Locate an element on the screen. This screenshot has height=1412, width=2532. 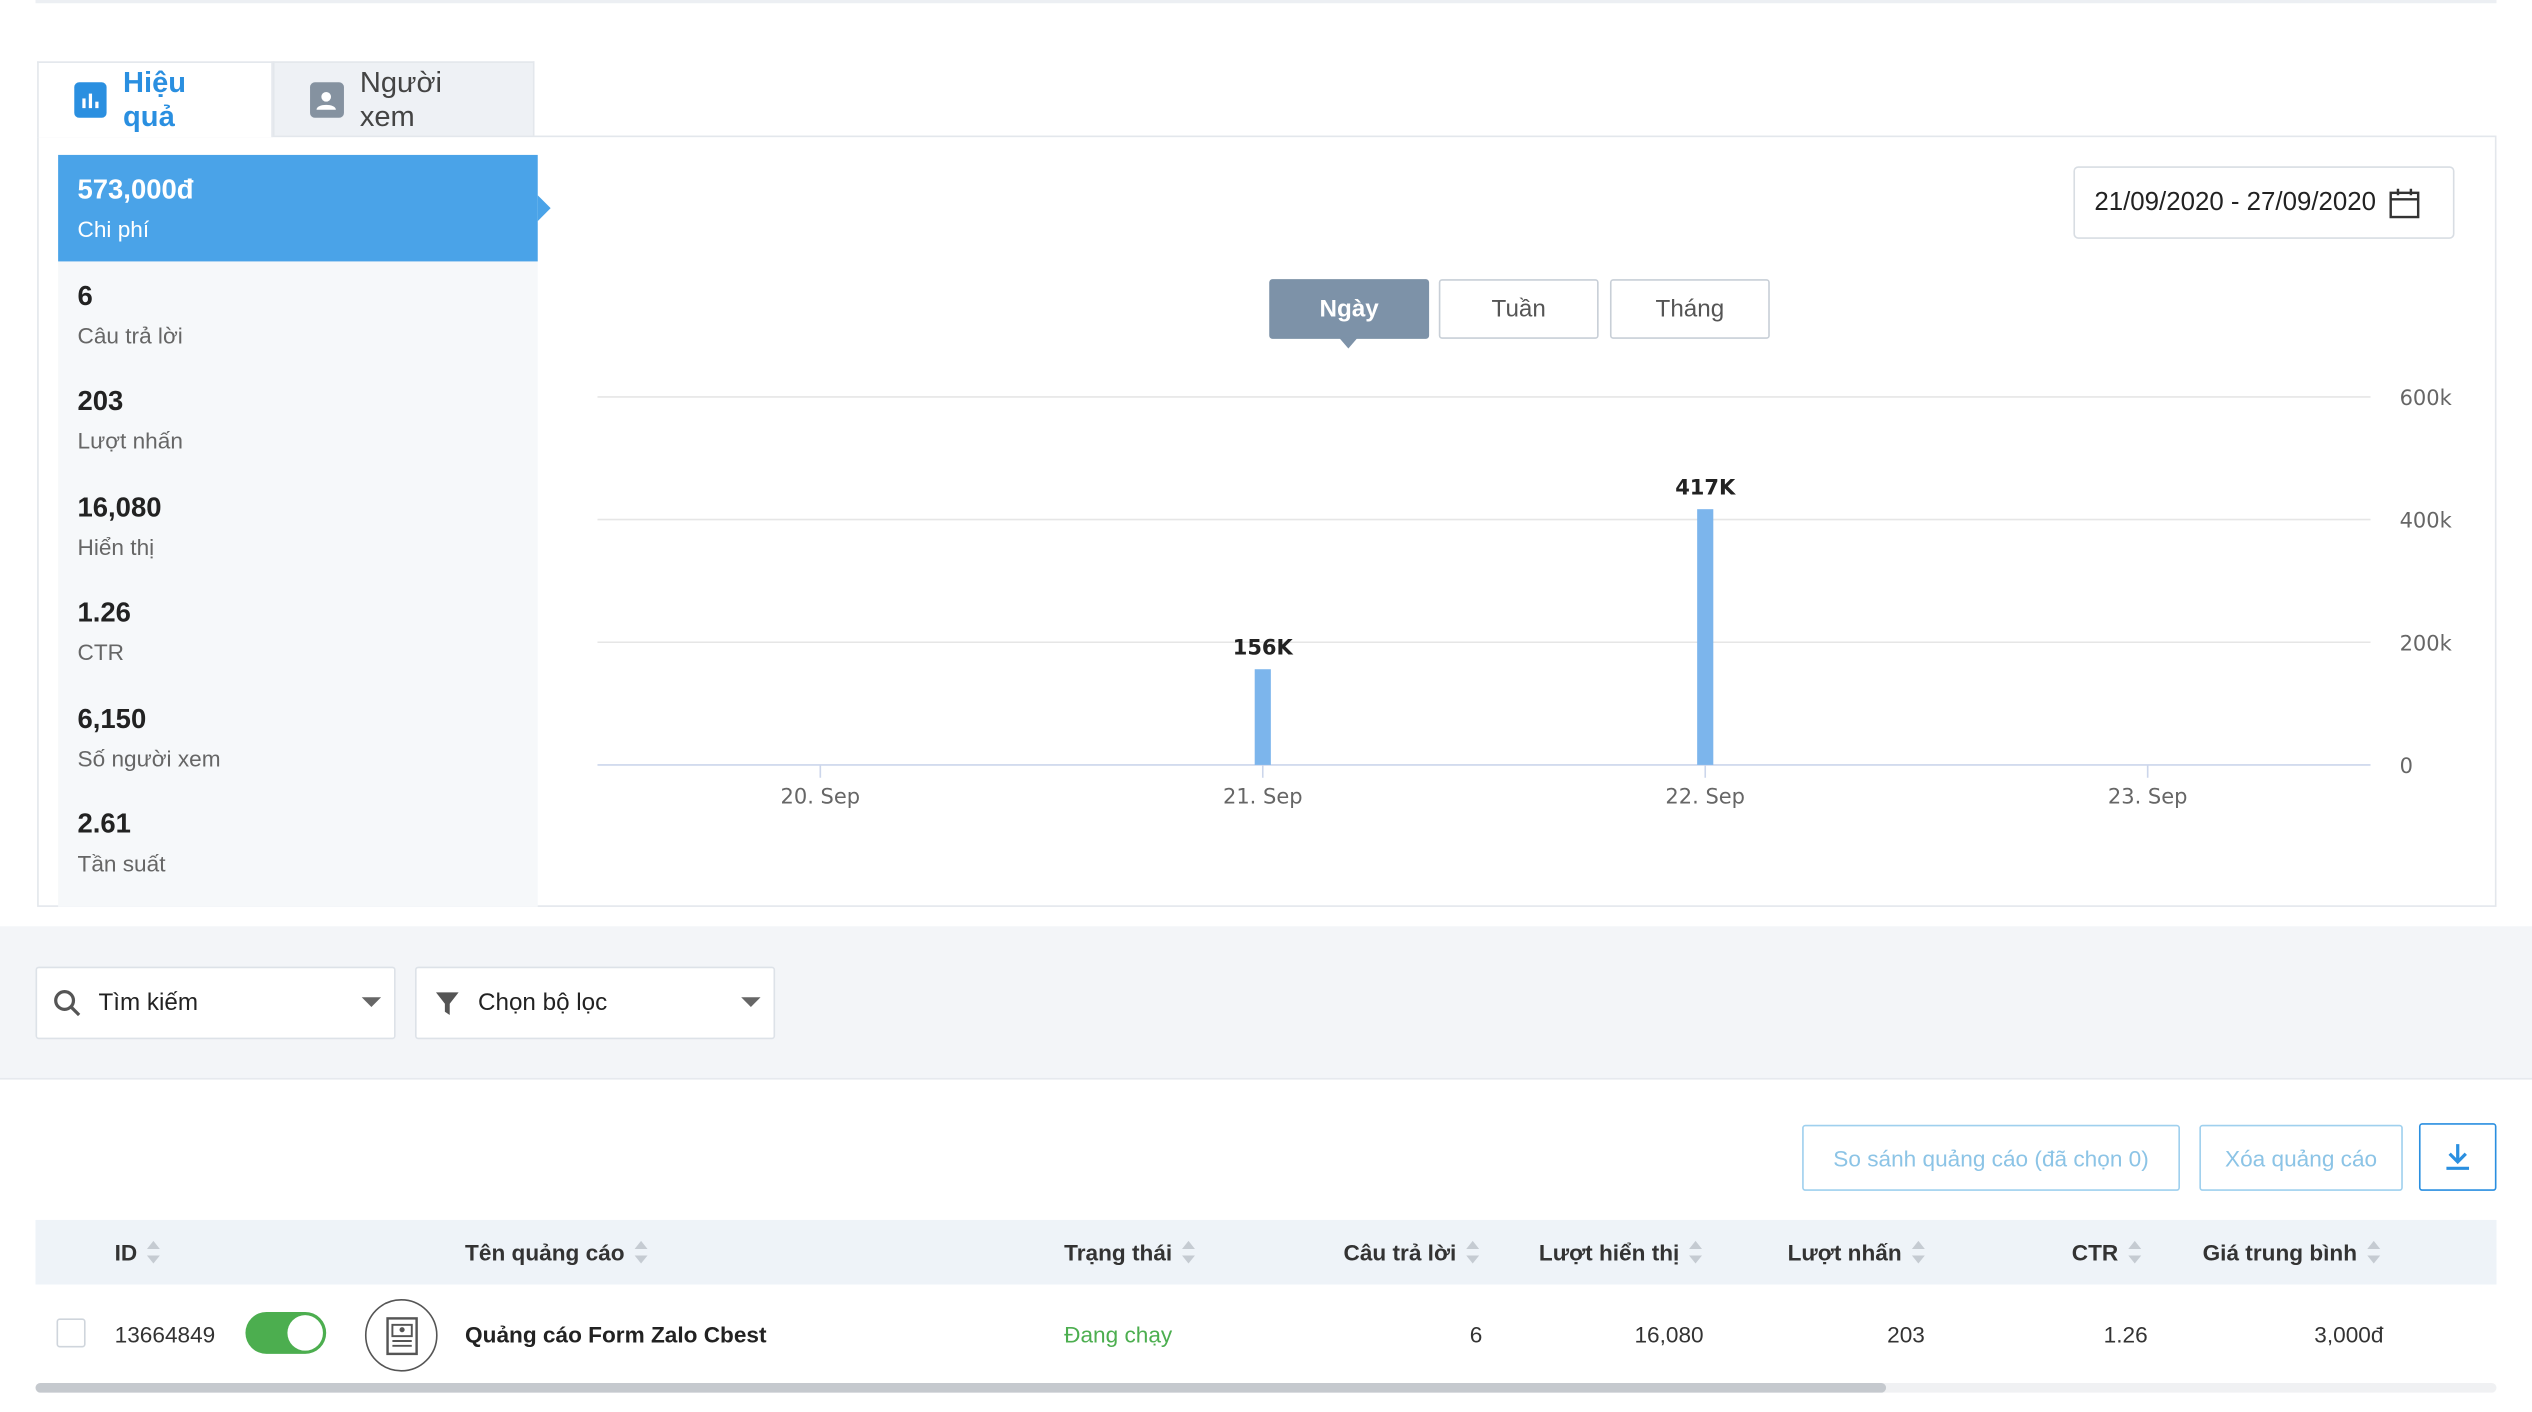
top-divider is located at coordinates (1266, 2).